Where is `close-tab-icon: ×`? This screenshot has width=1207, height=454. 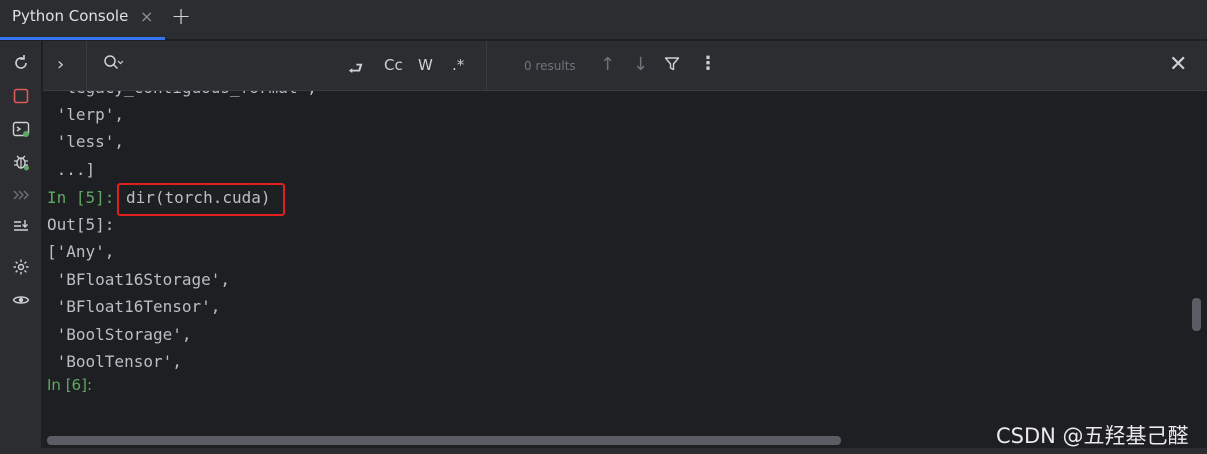
close-tab-icon: × is located at coordinates (146, 16).